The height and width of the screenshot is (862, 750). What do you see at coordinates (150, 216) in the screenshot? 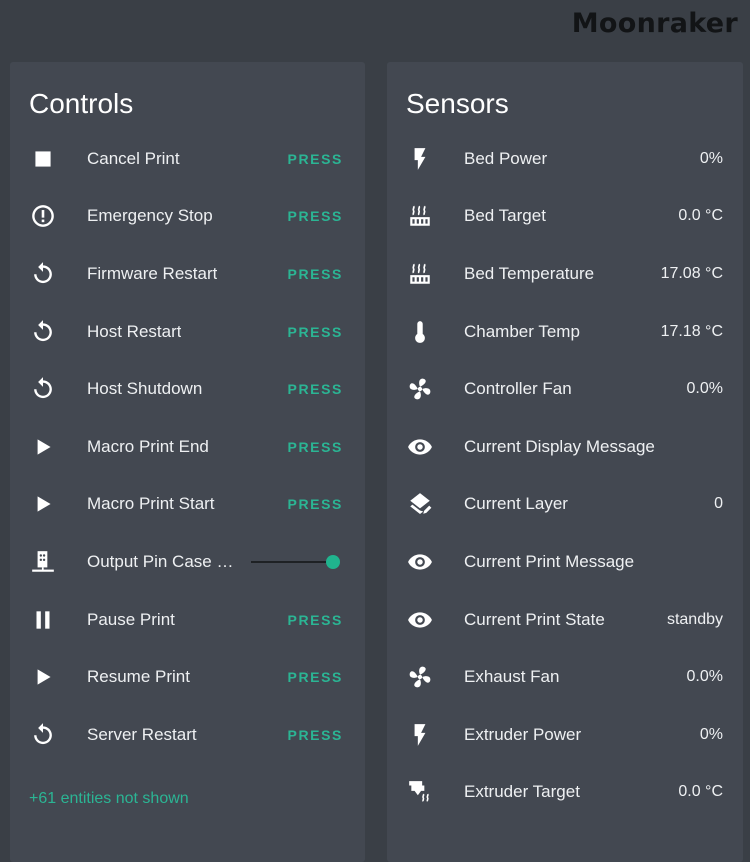
I see `control-label: Emergency Stop` at bounding box center [150, 216].